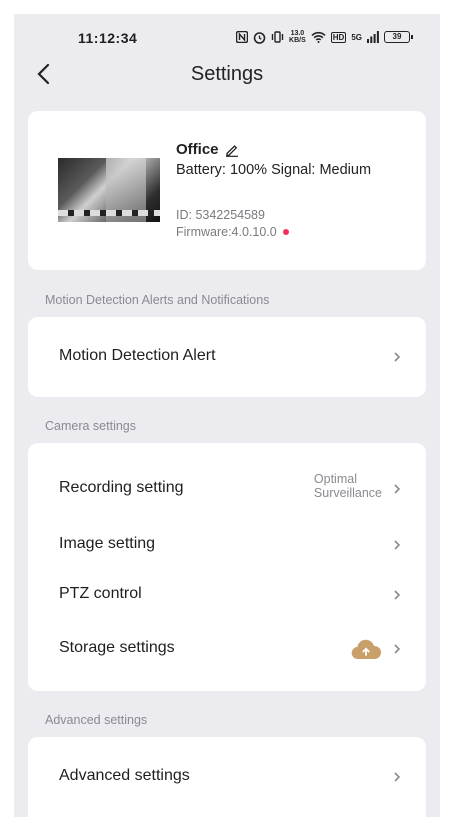  I want to click on advanced-settings-row: Advanced settings, so click(227, 777).